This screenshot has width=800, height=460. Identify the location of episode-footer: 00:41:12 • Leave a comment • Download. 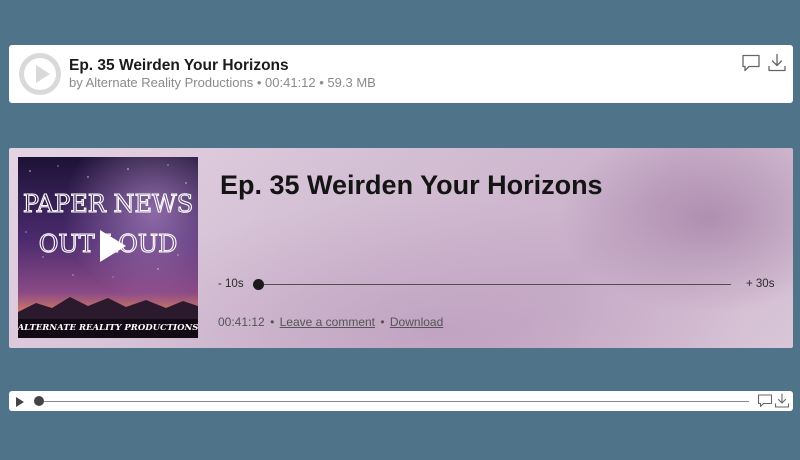
(330, 322).